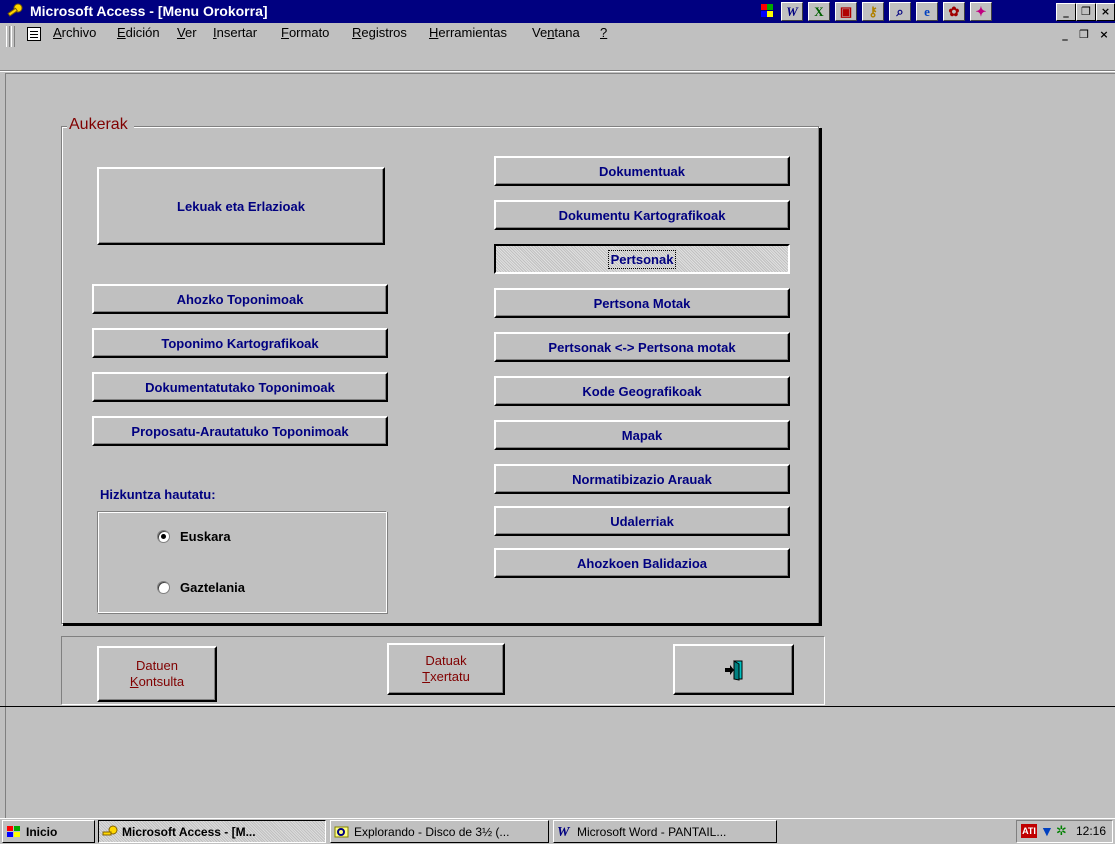 This screenshot has height=844, width=1115. What do you see at coordinates (1047, 831) in the screenshot?
I see `network-icon: ▼` at bounding box center [1047, 831].